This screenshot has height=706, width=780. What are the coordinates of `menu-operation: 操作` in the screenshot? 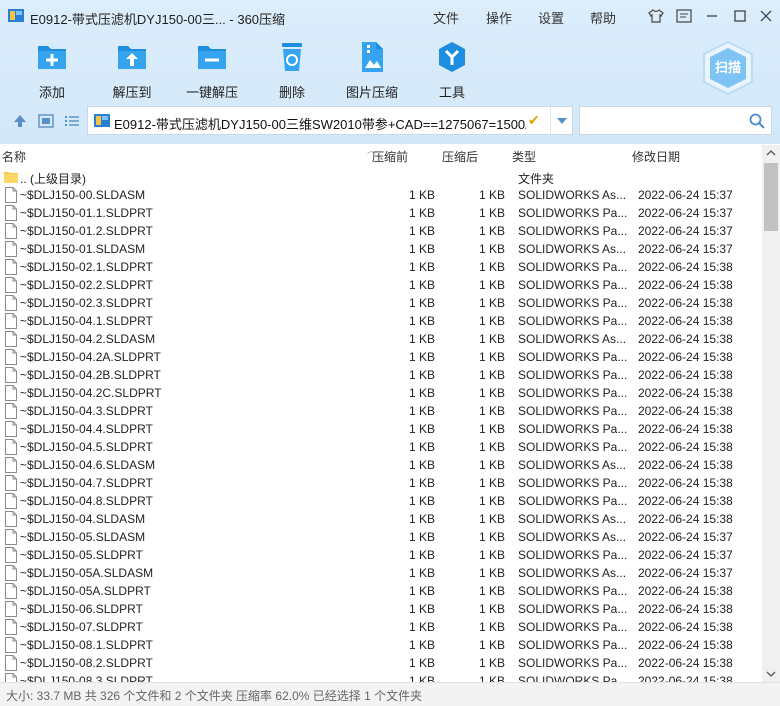 It's located at (499, 17).